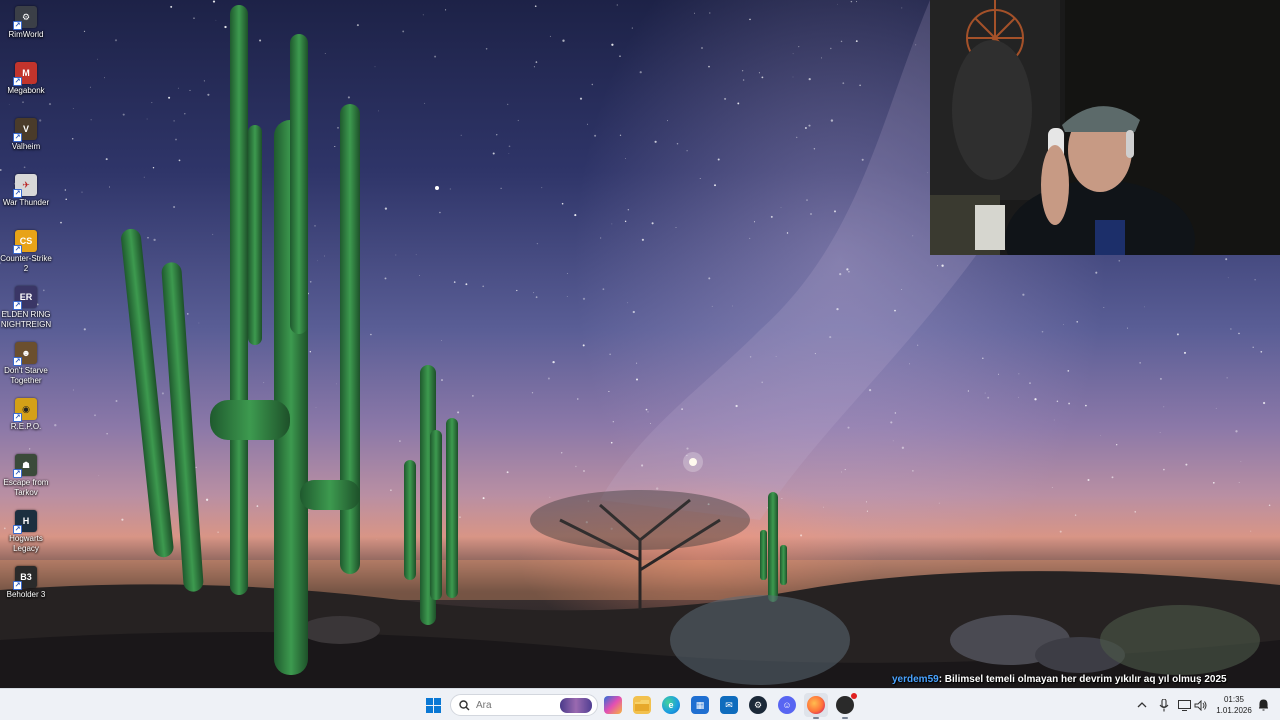 The image size is (1280, 720). I want to click on taskbar-app-file-explorer, so click(642, 705).